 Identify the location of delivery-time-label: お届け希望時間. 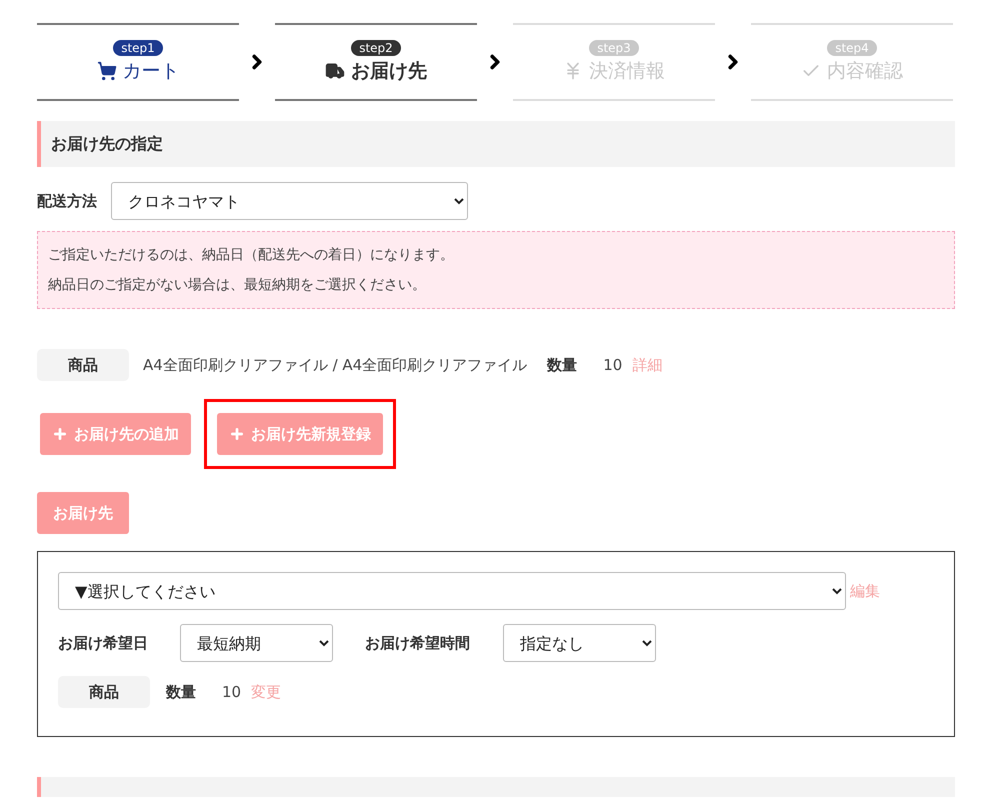
(418, 643).